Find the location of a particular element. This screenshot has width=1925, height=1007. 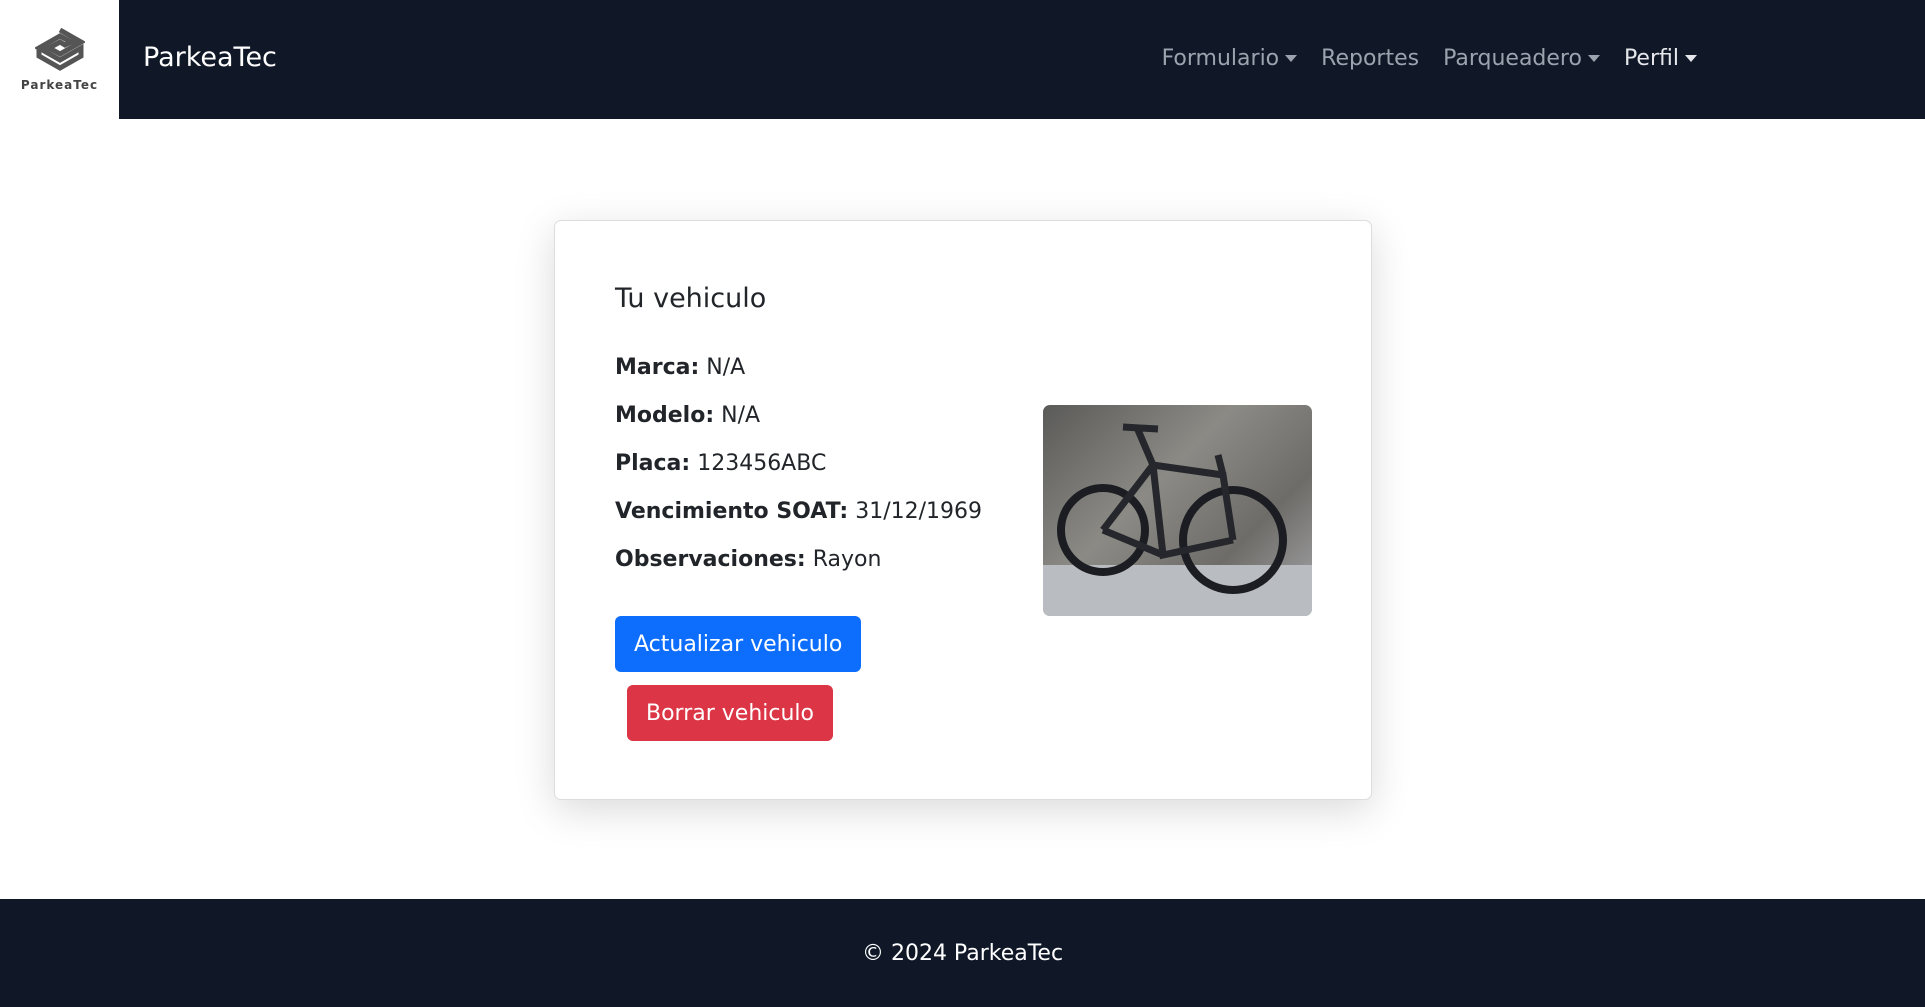

logo: ParkeaTec is located at coordinates (59, 59).